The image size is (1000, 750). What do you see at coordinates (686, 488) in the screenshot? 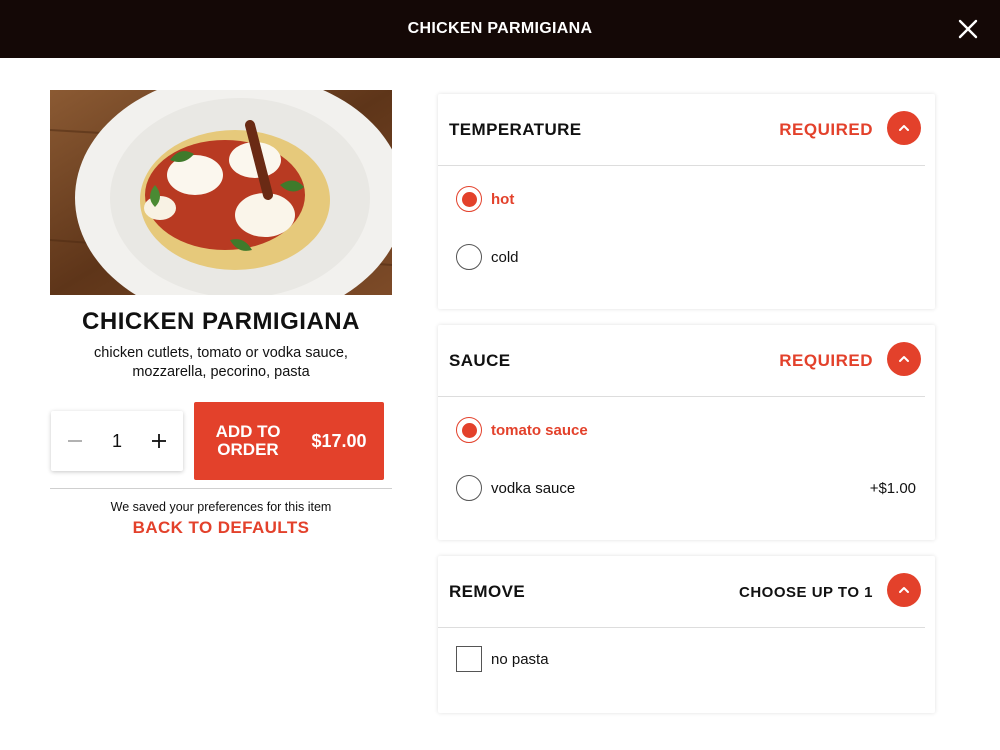
I see `option-vodka-sauce: vodka sauce +$1.00` at bounding box center [686, 488].